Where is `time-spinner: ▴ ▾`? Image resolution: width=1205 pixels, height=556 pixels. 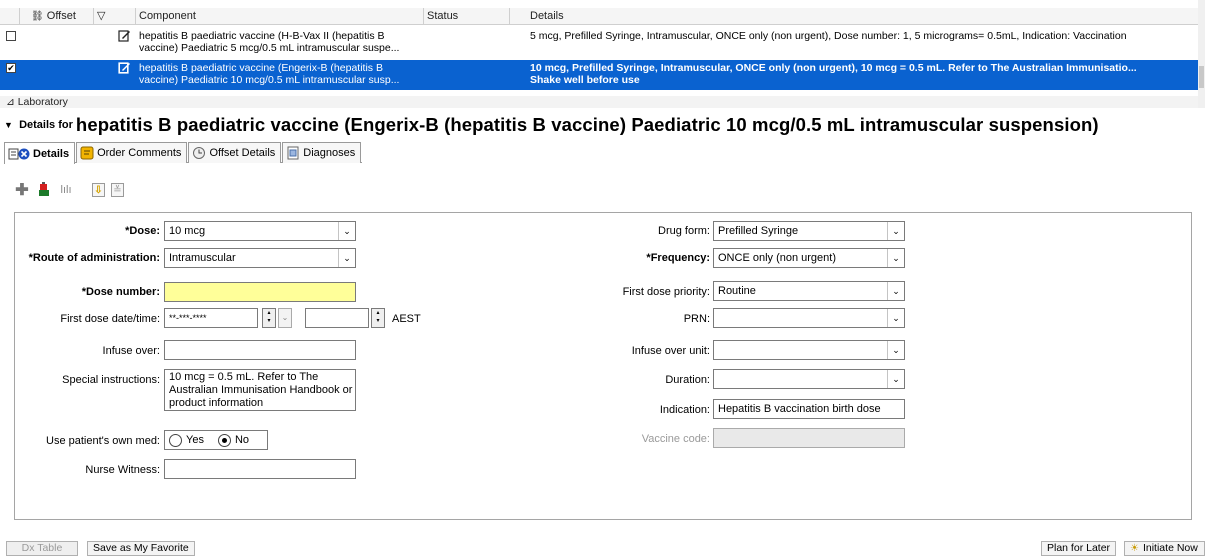
time-spinner: ▴ ▾ is located at coordinates (378, 318).